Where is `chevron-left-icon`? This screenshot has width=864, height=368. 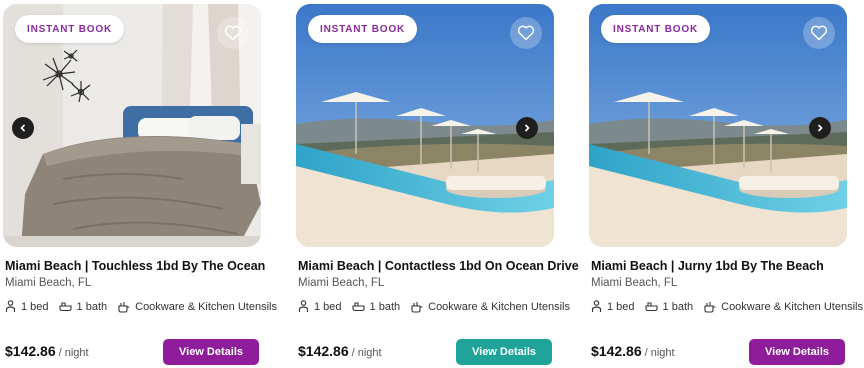
chevron-left-icon is located at coordinates (23, 128).